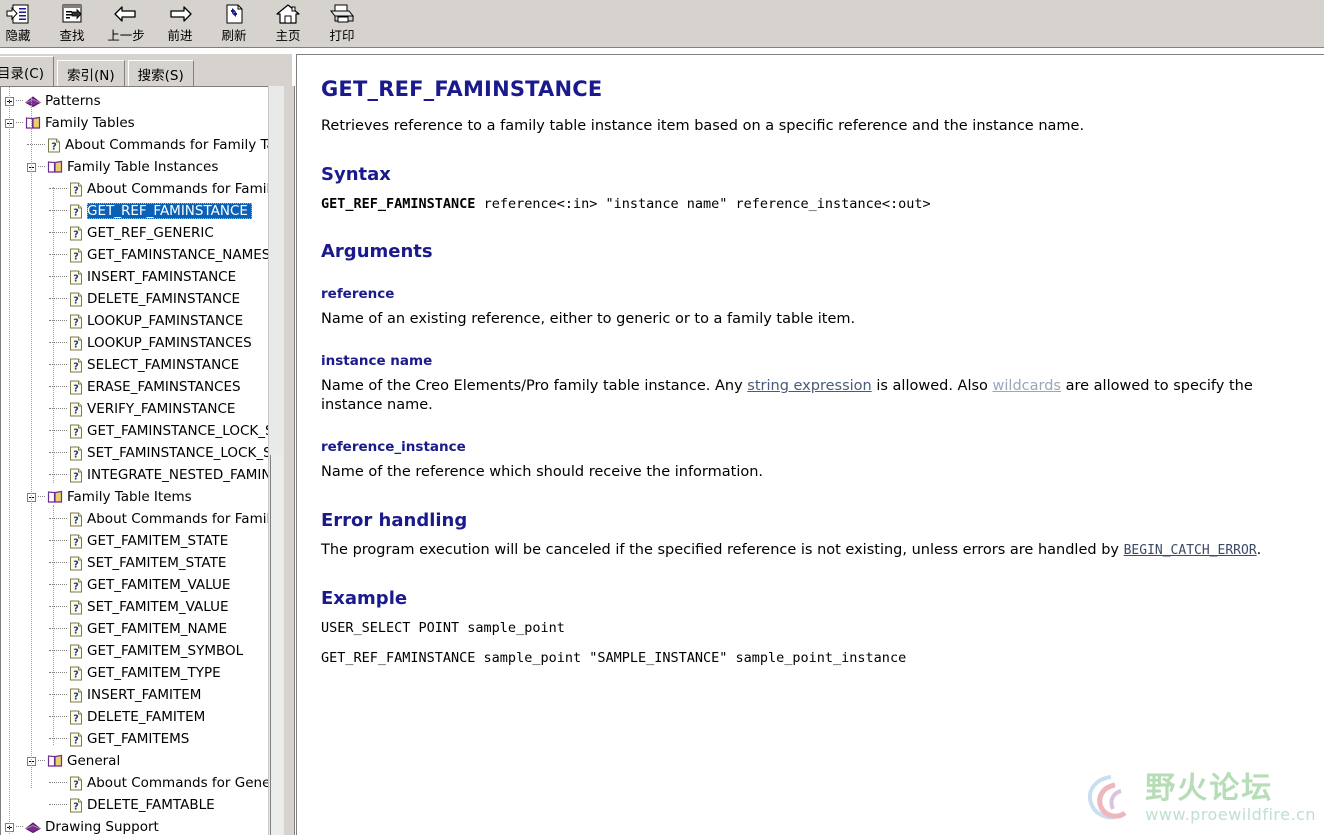 This screenshot has width=1324, height=835. I want to click on tree-item: ? GET_FAMITEM_SYMBOL, so click(134, 651).